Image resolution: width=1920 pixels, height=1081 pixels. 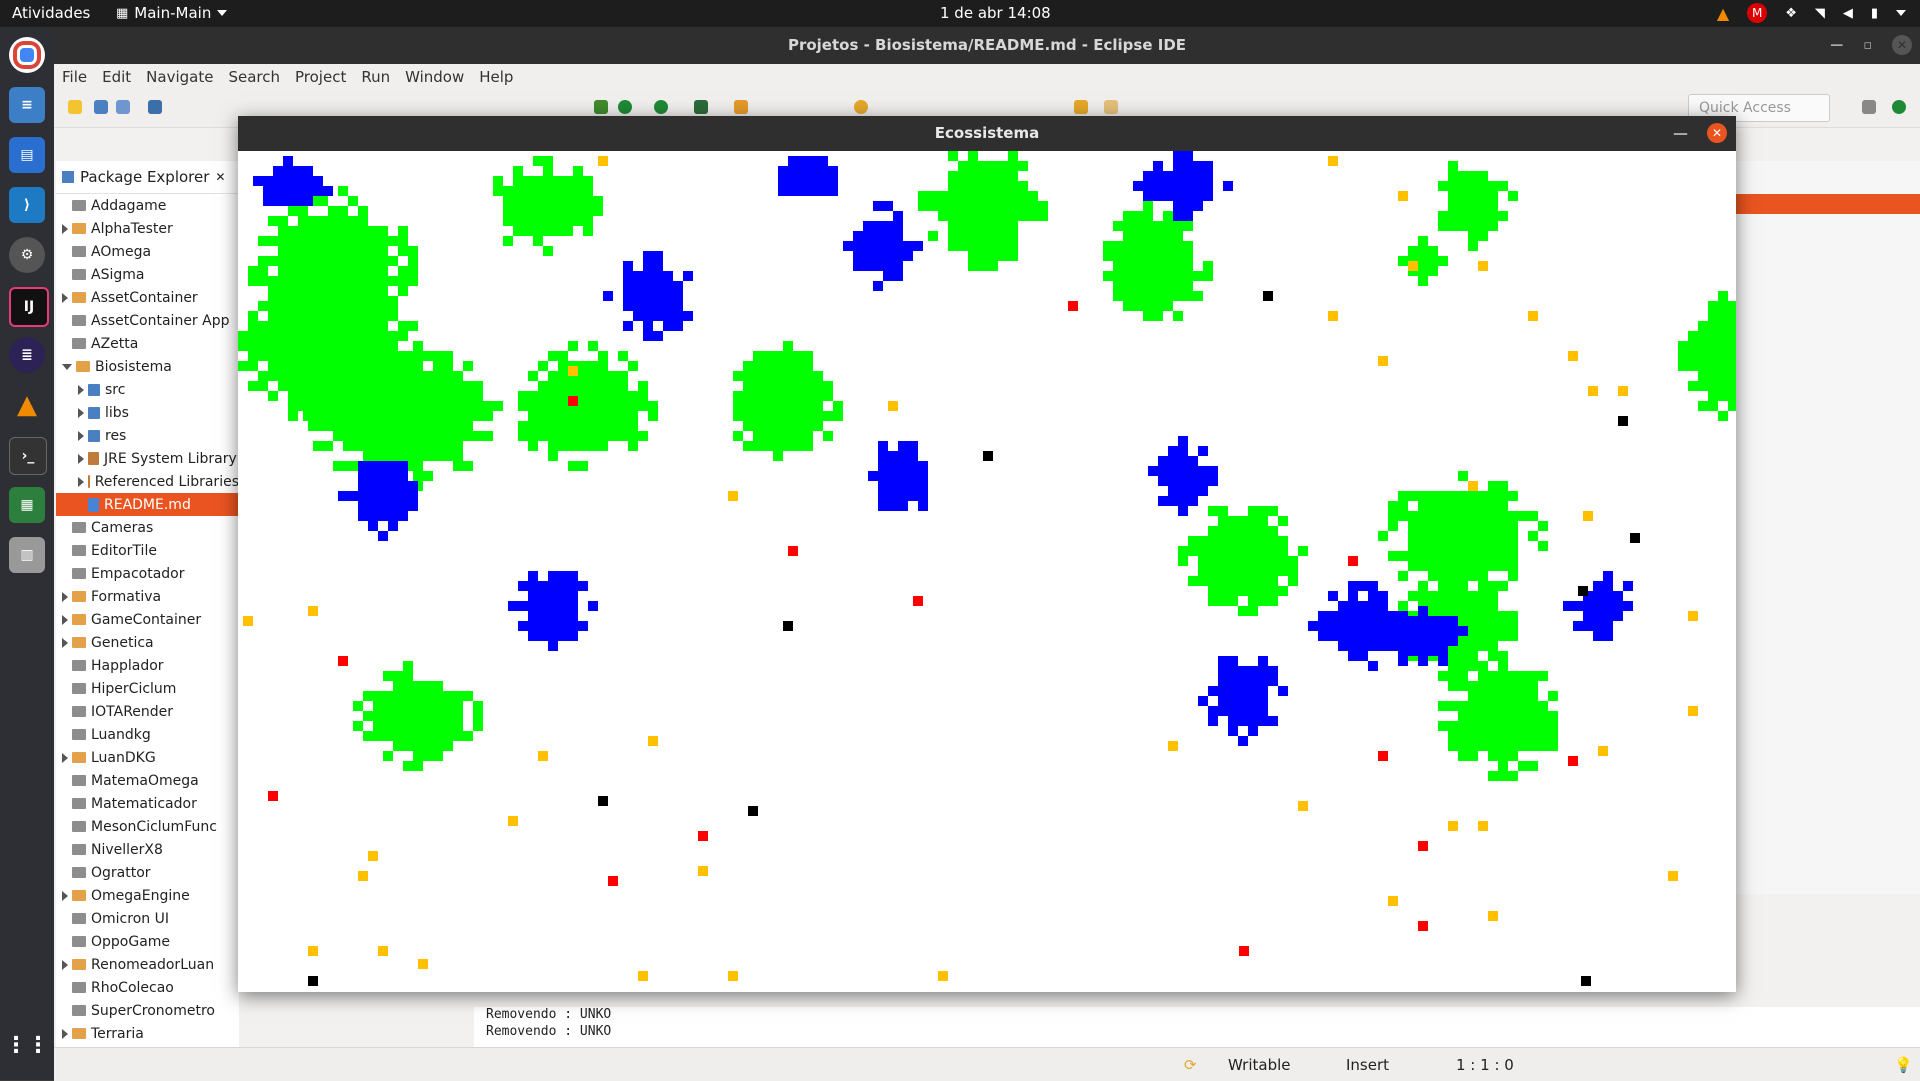 What do you see at coordinates (27, 1045) in the screenshot?
I see `show-apps-icon: ⋮⋮` at bounding box center [27, 1045].